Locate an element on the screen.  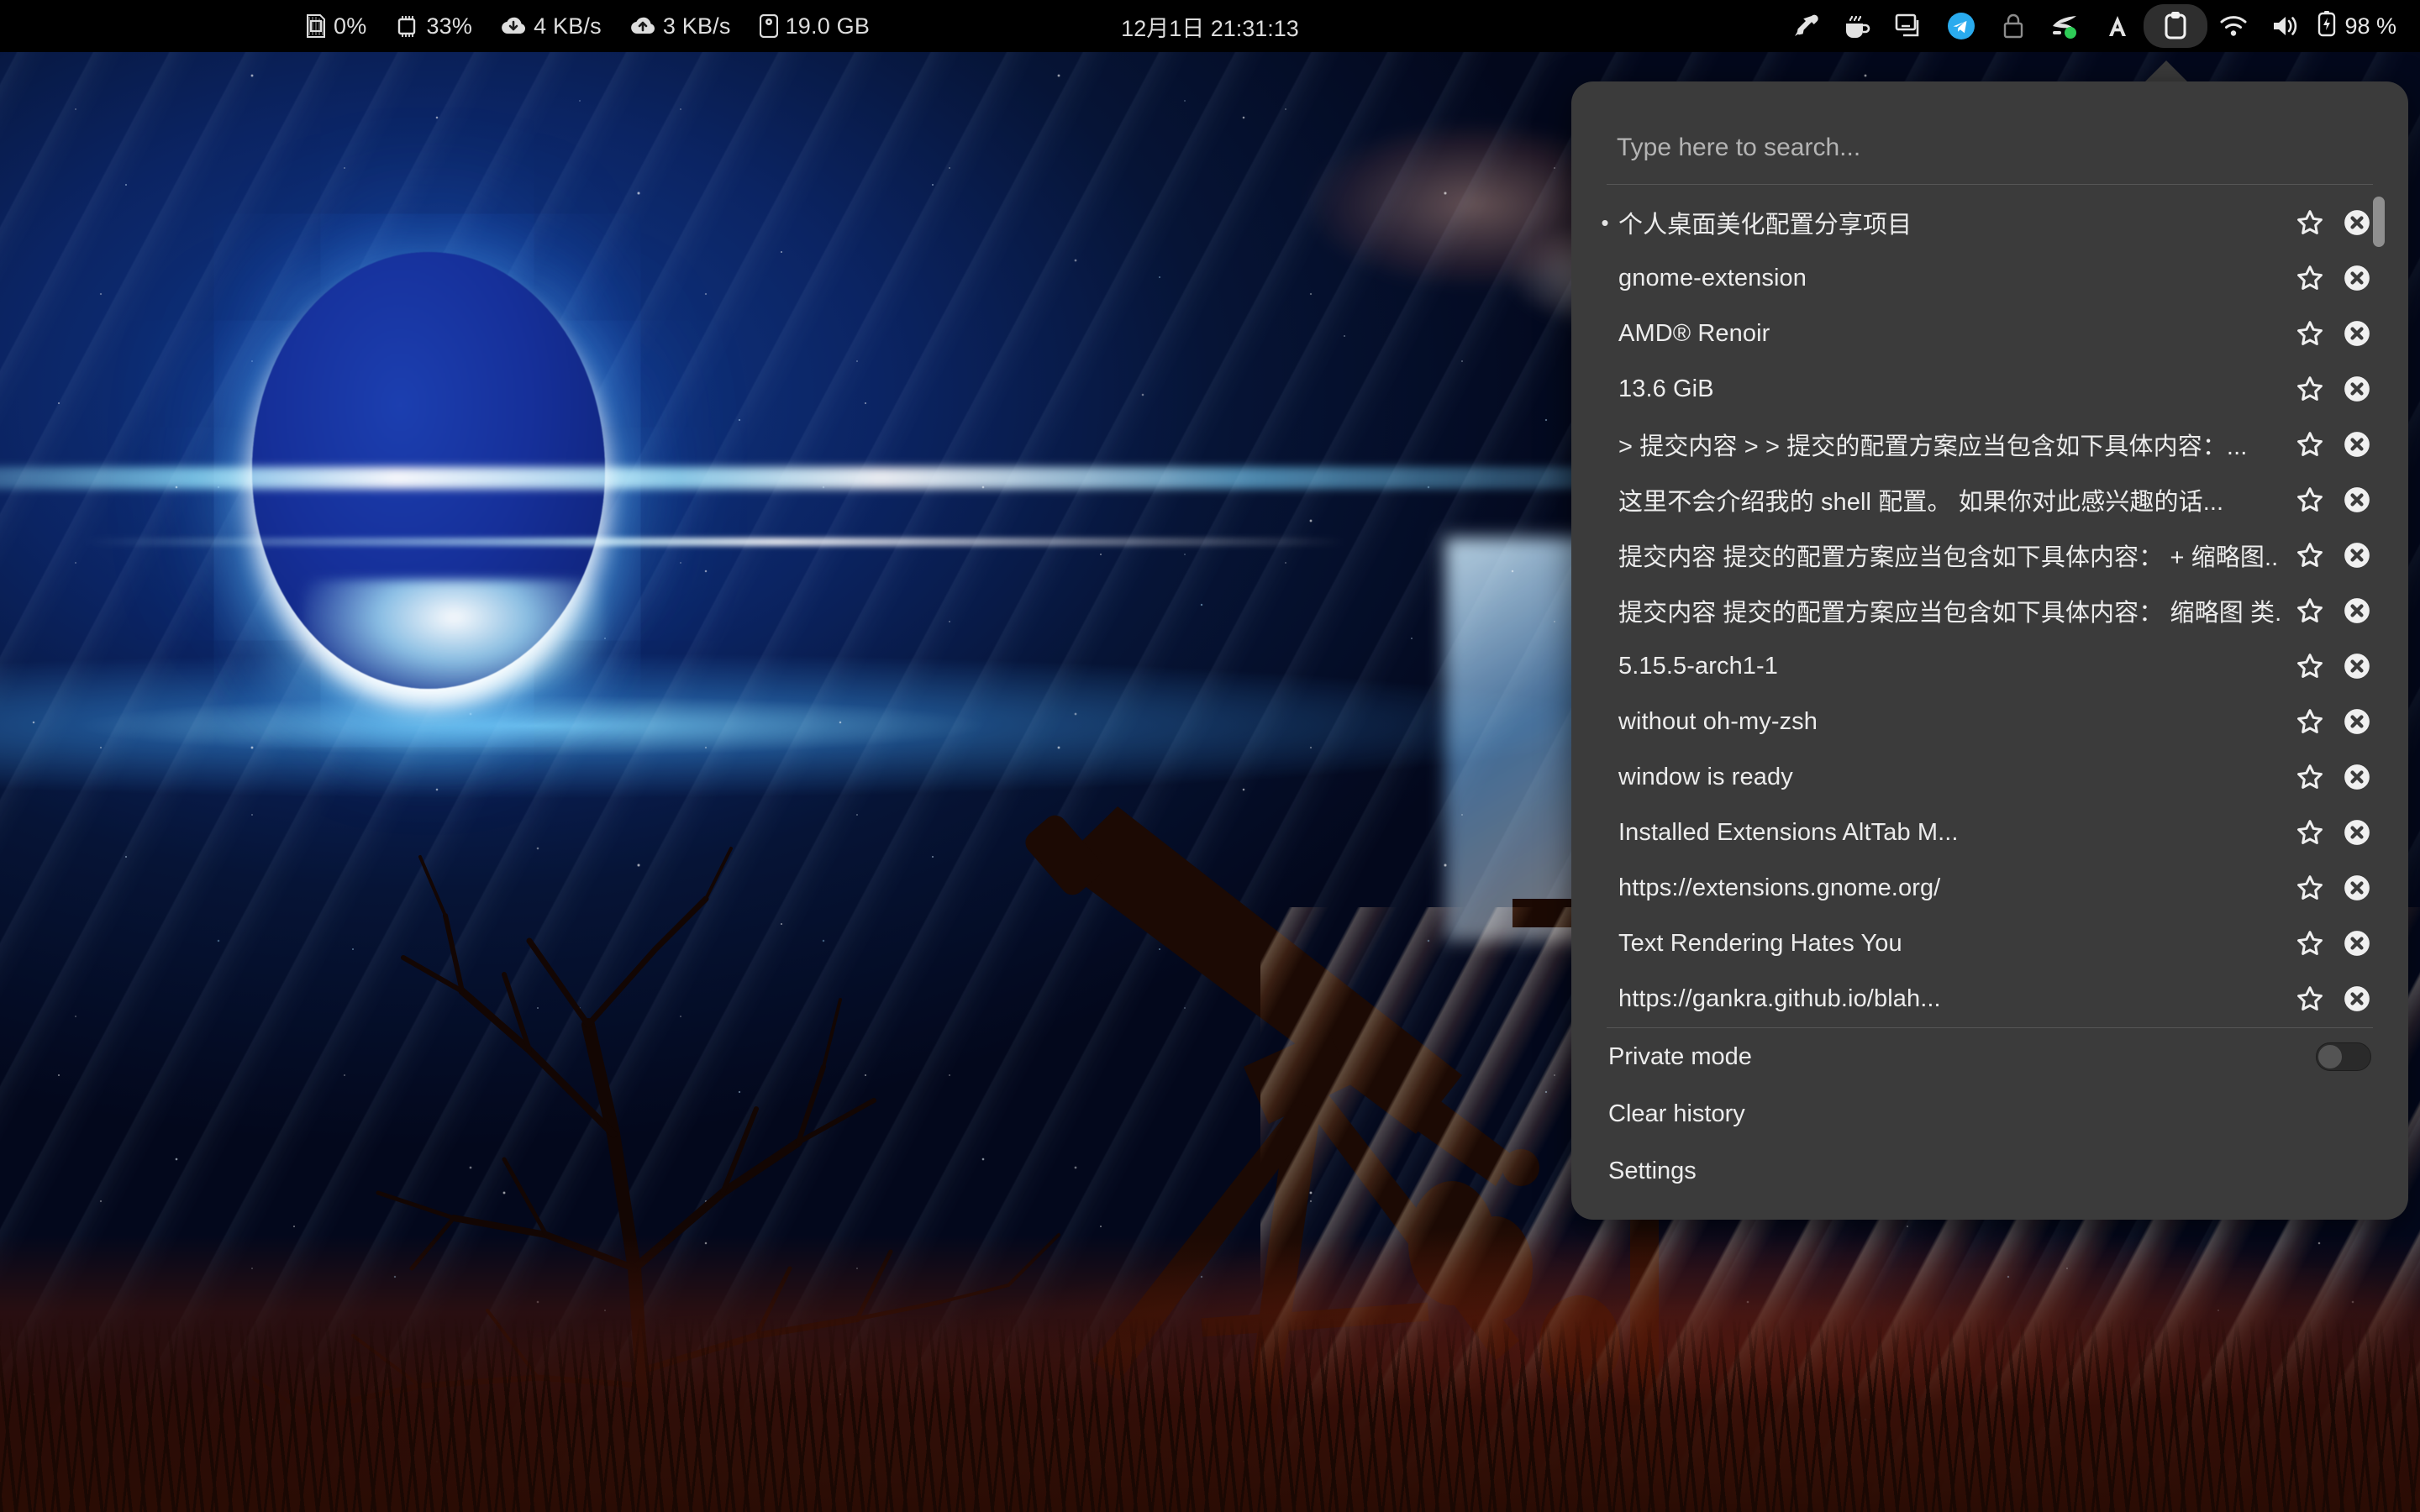
download-stat: 4 KB/s is located at coordinates (552, 26).